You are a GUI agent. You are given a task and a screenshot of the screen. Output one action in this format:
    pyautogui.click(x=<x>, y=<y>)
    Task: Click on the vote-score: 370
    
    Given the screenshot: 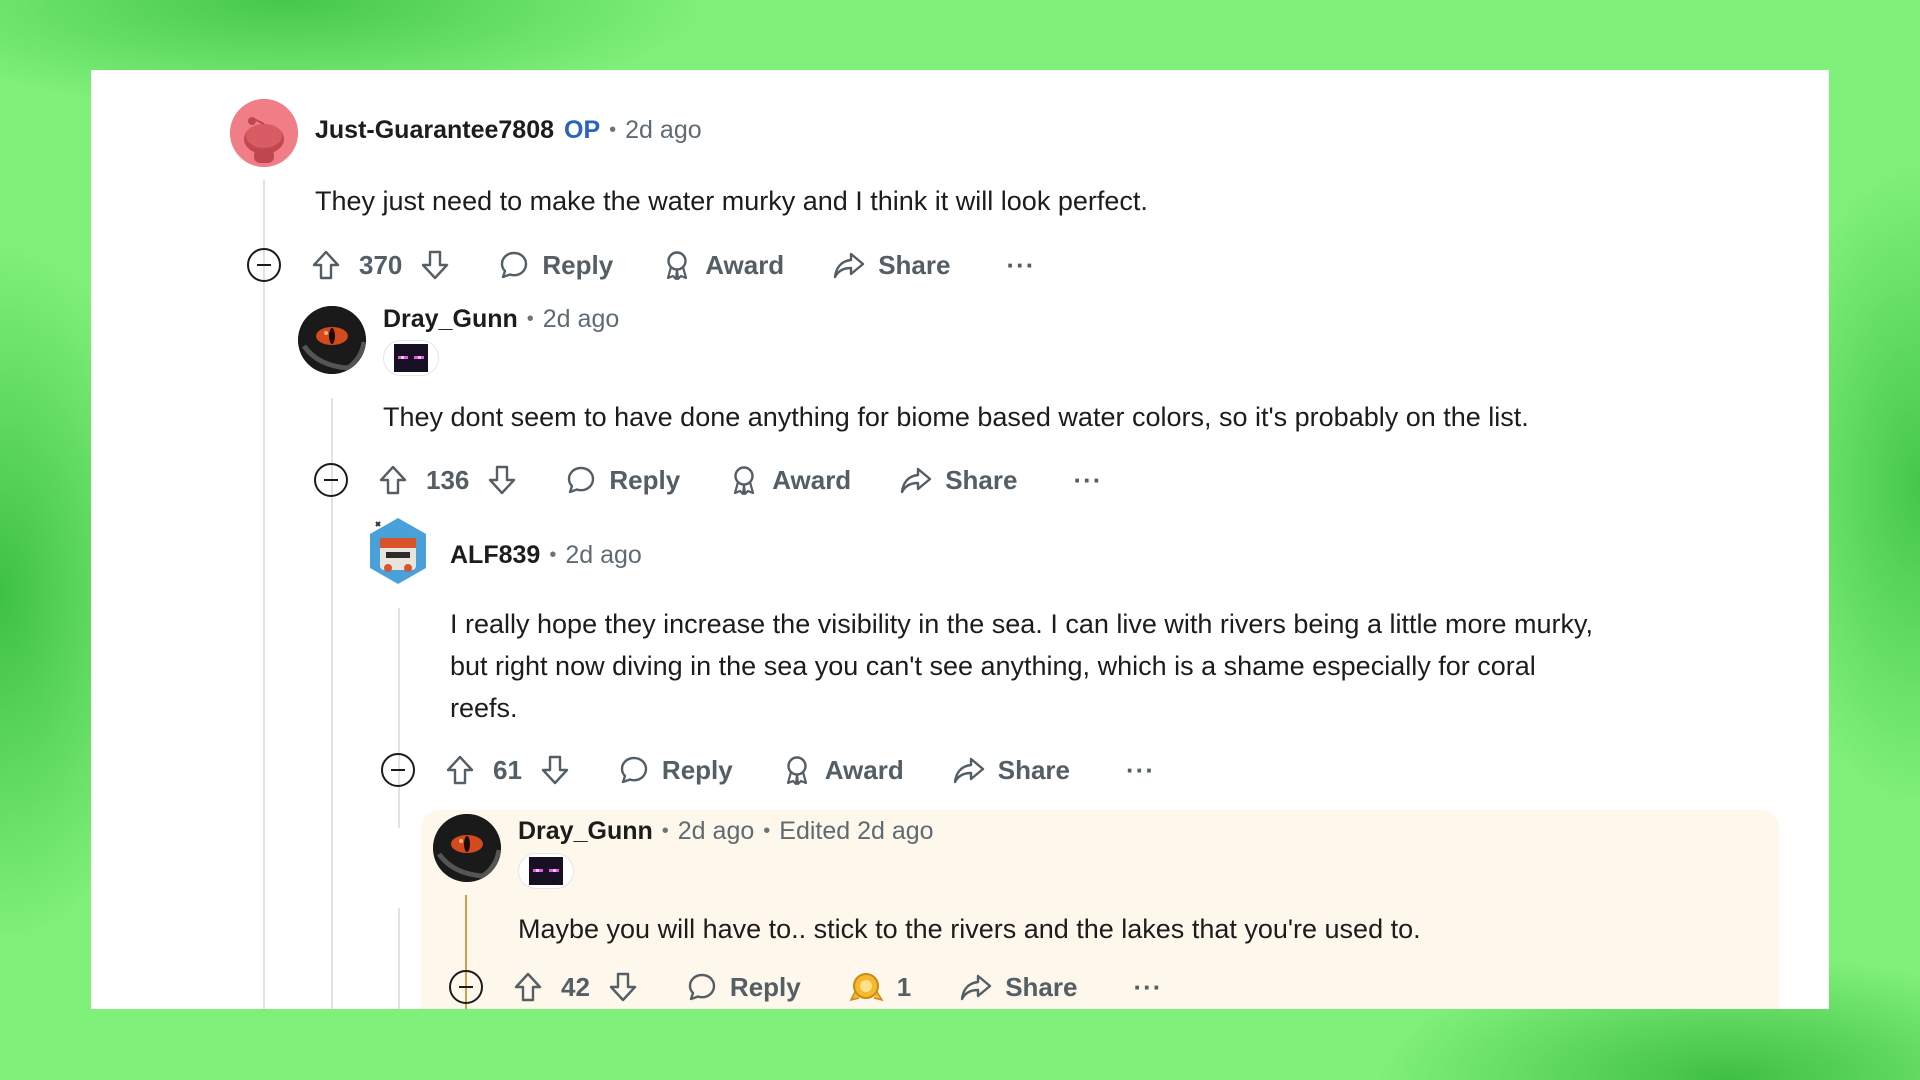 What is the action you would take?
    pyautogui.click(x=381, y=264)
    